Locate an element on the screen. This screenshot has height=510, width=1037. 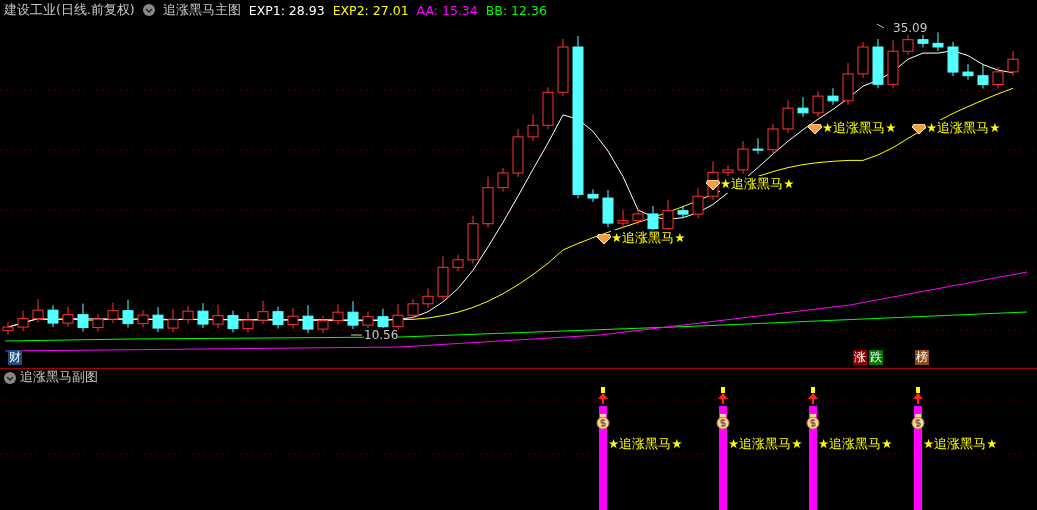
indicator-value: AA: 15.34 is located at coordinates (447, 10).